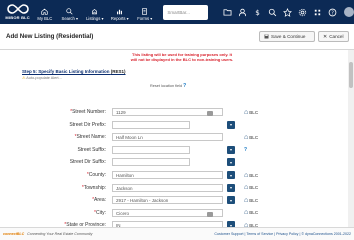 This screenshot has height=240, width=354. Describe the element at coordinates (272, 12) in the screenshot. I see `zoom-search-icon` at that location.